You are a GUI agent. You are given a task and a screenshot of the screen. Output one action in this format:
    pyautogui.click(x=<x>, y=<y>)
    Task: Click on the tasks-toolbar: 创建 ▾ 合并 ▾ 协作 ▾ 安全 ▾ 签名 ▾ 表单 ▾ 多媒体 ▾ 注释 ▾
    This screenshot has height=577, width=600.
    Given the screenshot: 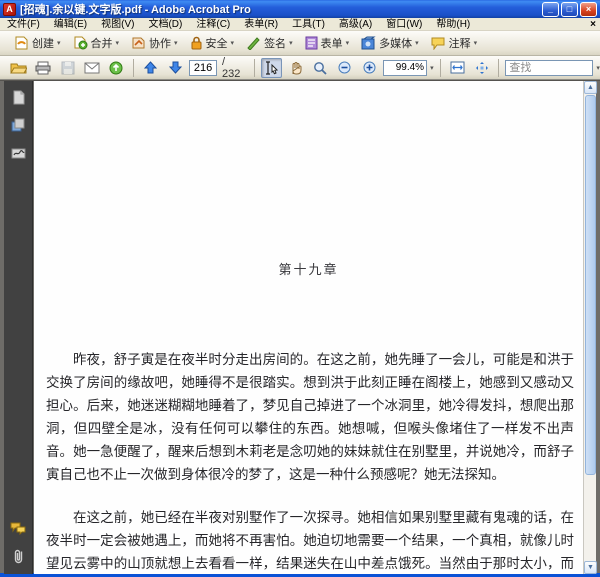 What is the action you would take?
    pyautogui.click(x=300, y=43)
    